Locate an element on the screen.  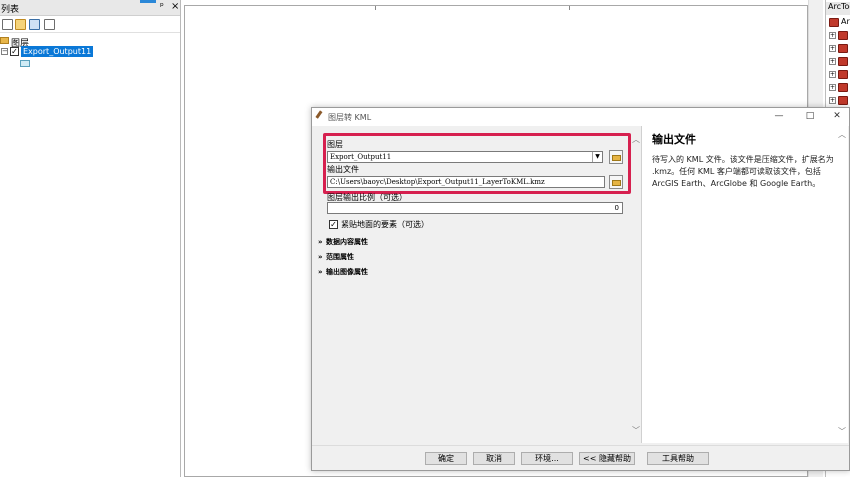
layer-visibility-checkbox: ✓ is located at coordinates (14, 51).